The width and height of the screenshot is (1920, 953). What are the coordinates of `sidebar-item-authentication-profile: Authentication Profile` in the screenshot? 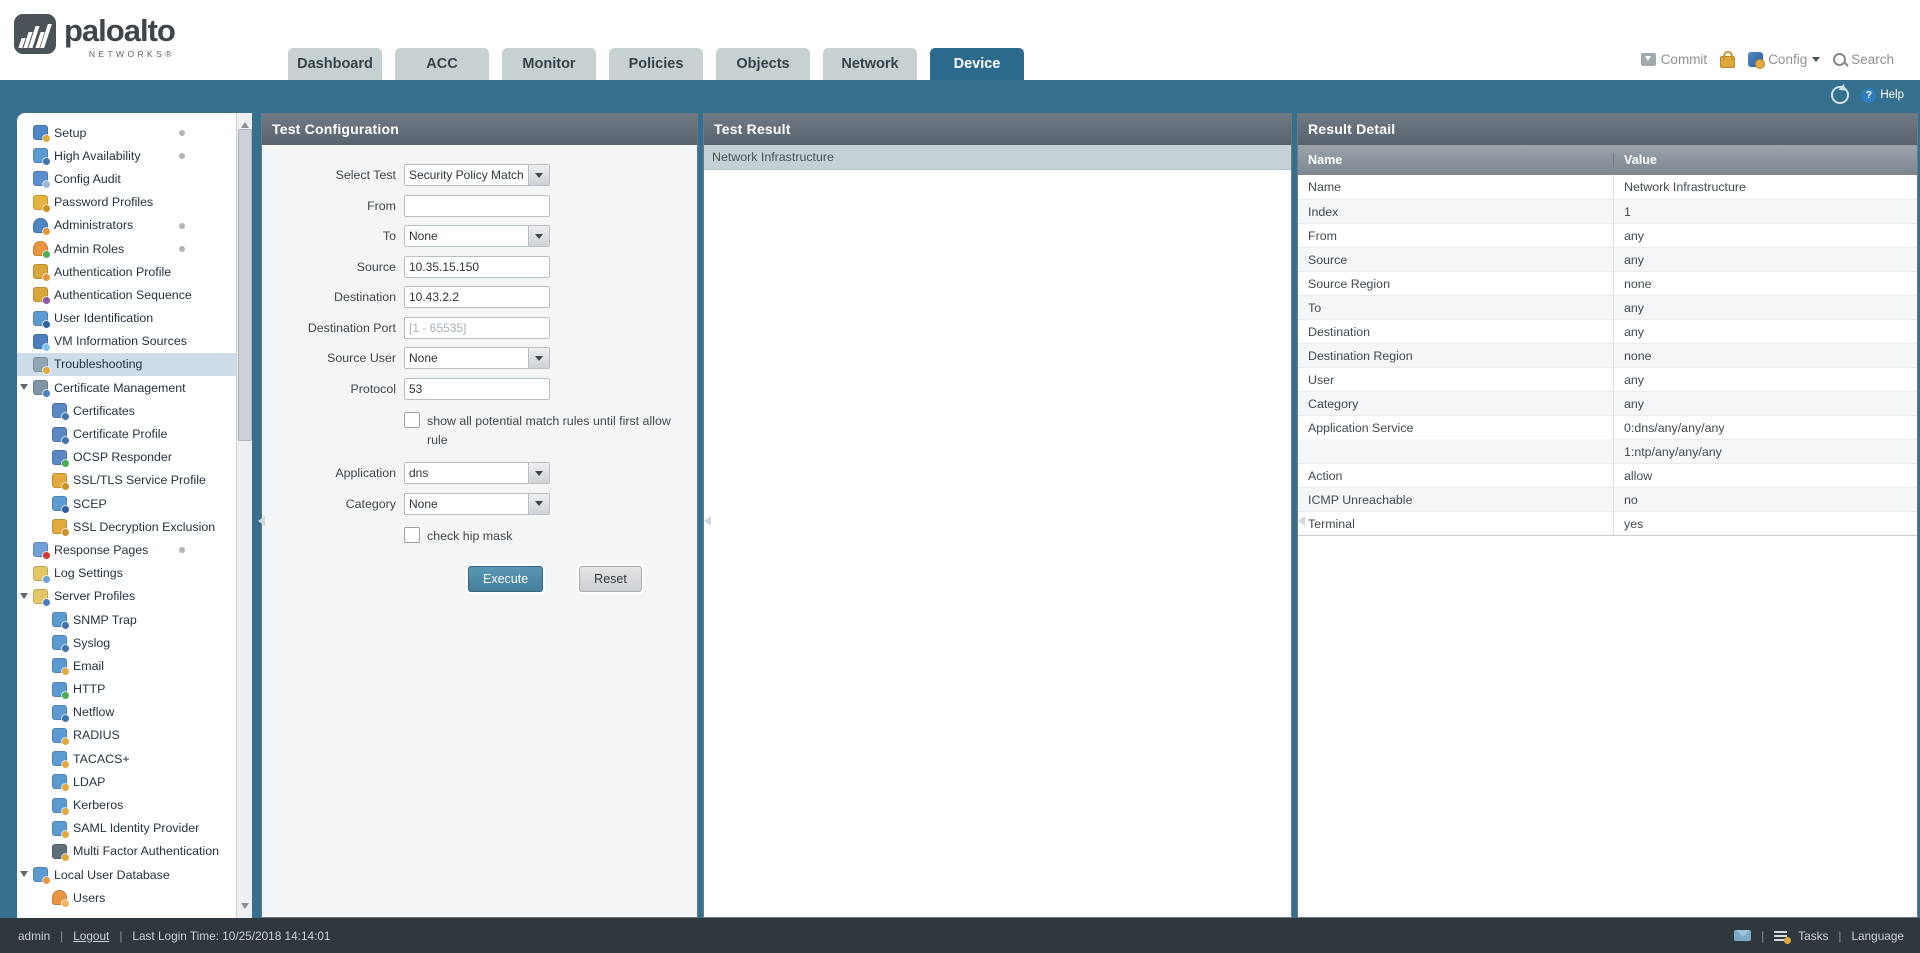 It's located at (126, 271).